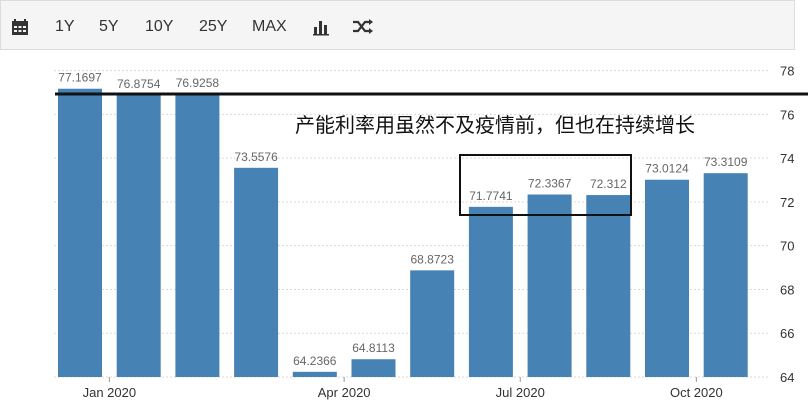 The width and height of the screenshot is (811, 401). What do you see at coordinates (787, 158) in the screenshot?
I see `y-tick-label: 74` at bounding box center [787, 158].